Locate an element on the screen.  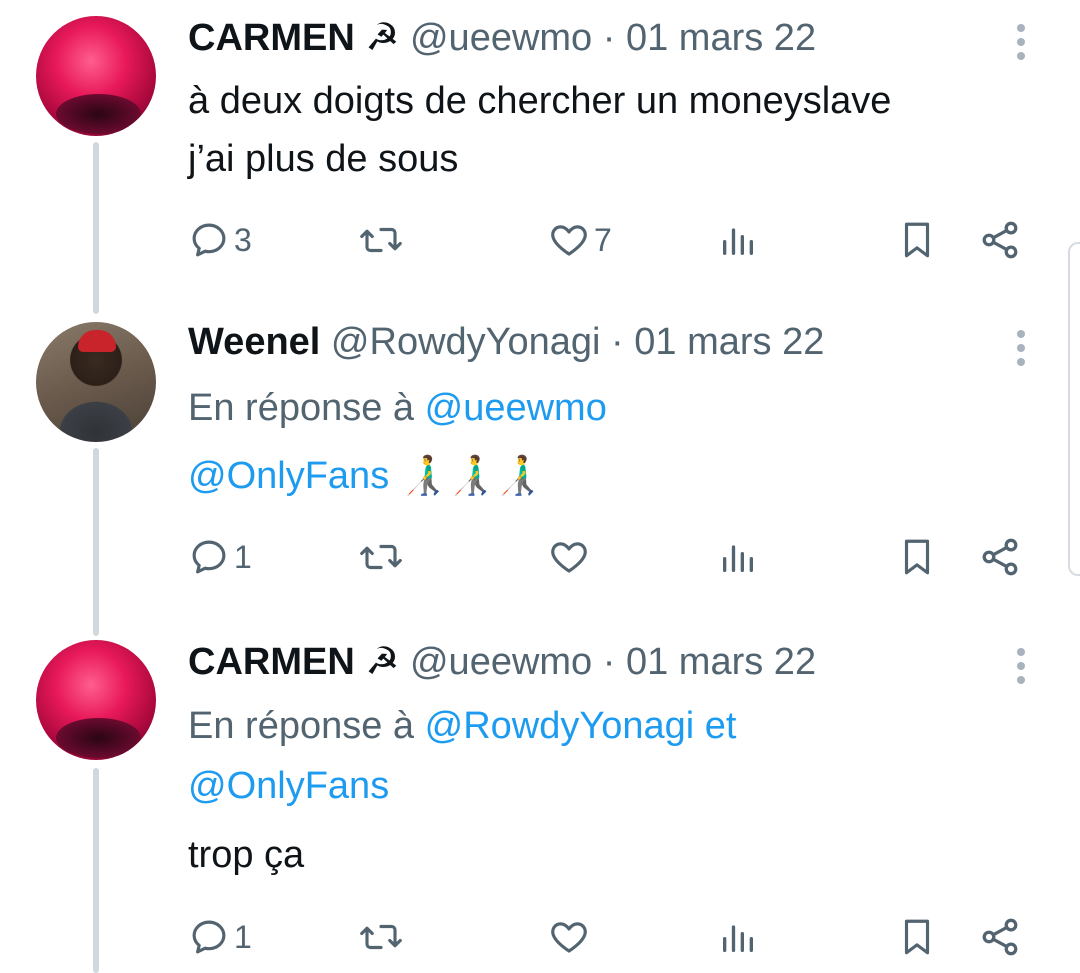
reply-mention: @RowdyYonagi et is located at coordinates (581, 726).